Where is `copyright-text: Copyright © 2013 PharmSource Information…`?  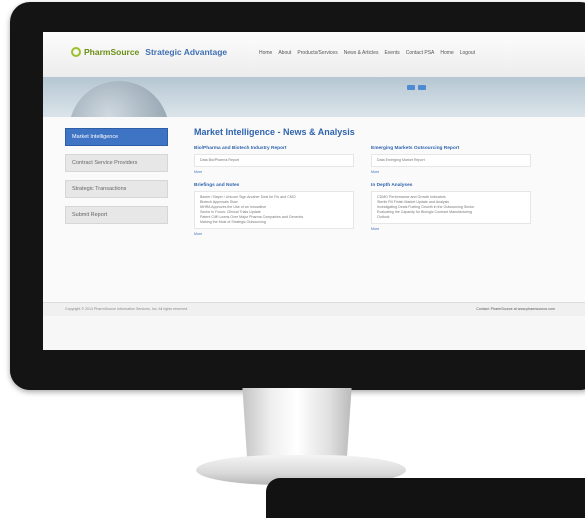
copyright-text: Copyright © 2013 PharmSource Information… is located at coordinates (127, 309).